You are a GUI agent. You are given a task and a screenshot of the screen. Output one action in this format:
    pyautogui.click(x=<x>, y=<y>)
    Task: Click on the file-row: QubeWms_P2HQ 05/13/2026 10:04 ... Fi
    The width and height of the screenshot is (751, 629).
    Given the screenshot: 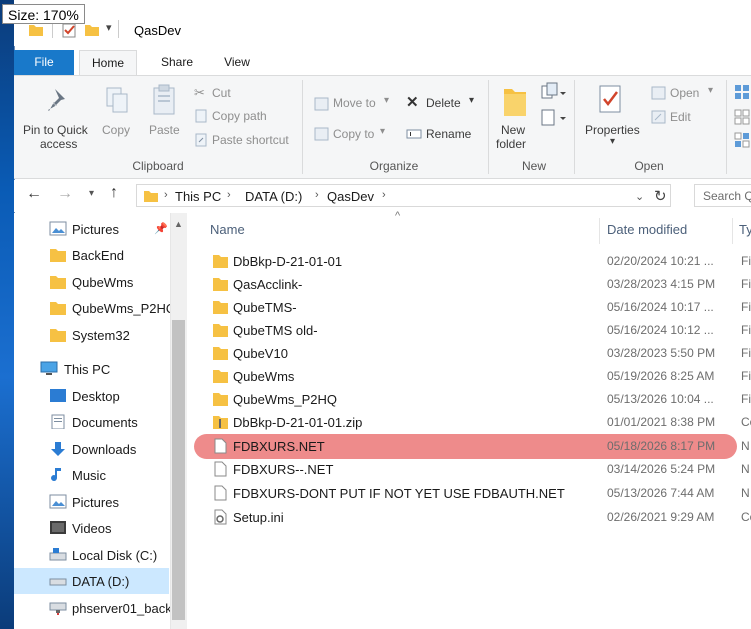 What is the action you would take?
    pyautogui.click(x=474, y=399)
    